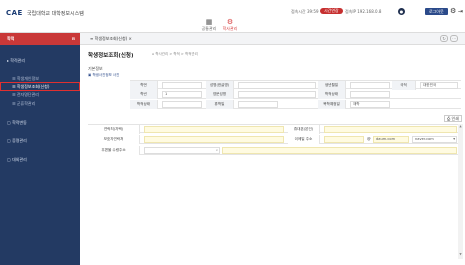 Image resolution: width=465 pixels, height=265 pixels. I want to click on close-tab-icon: ×, so click(129, 38).